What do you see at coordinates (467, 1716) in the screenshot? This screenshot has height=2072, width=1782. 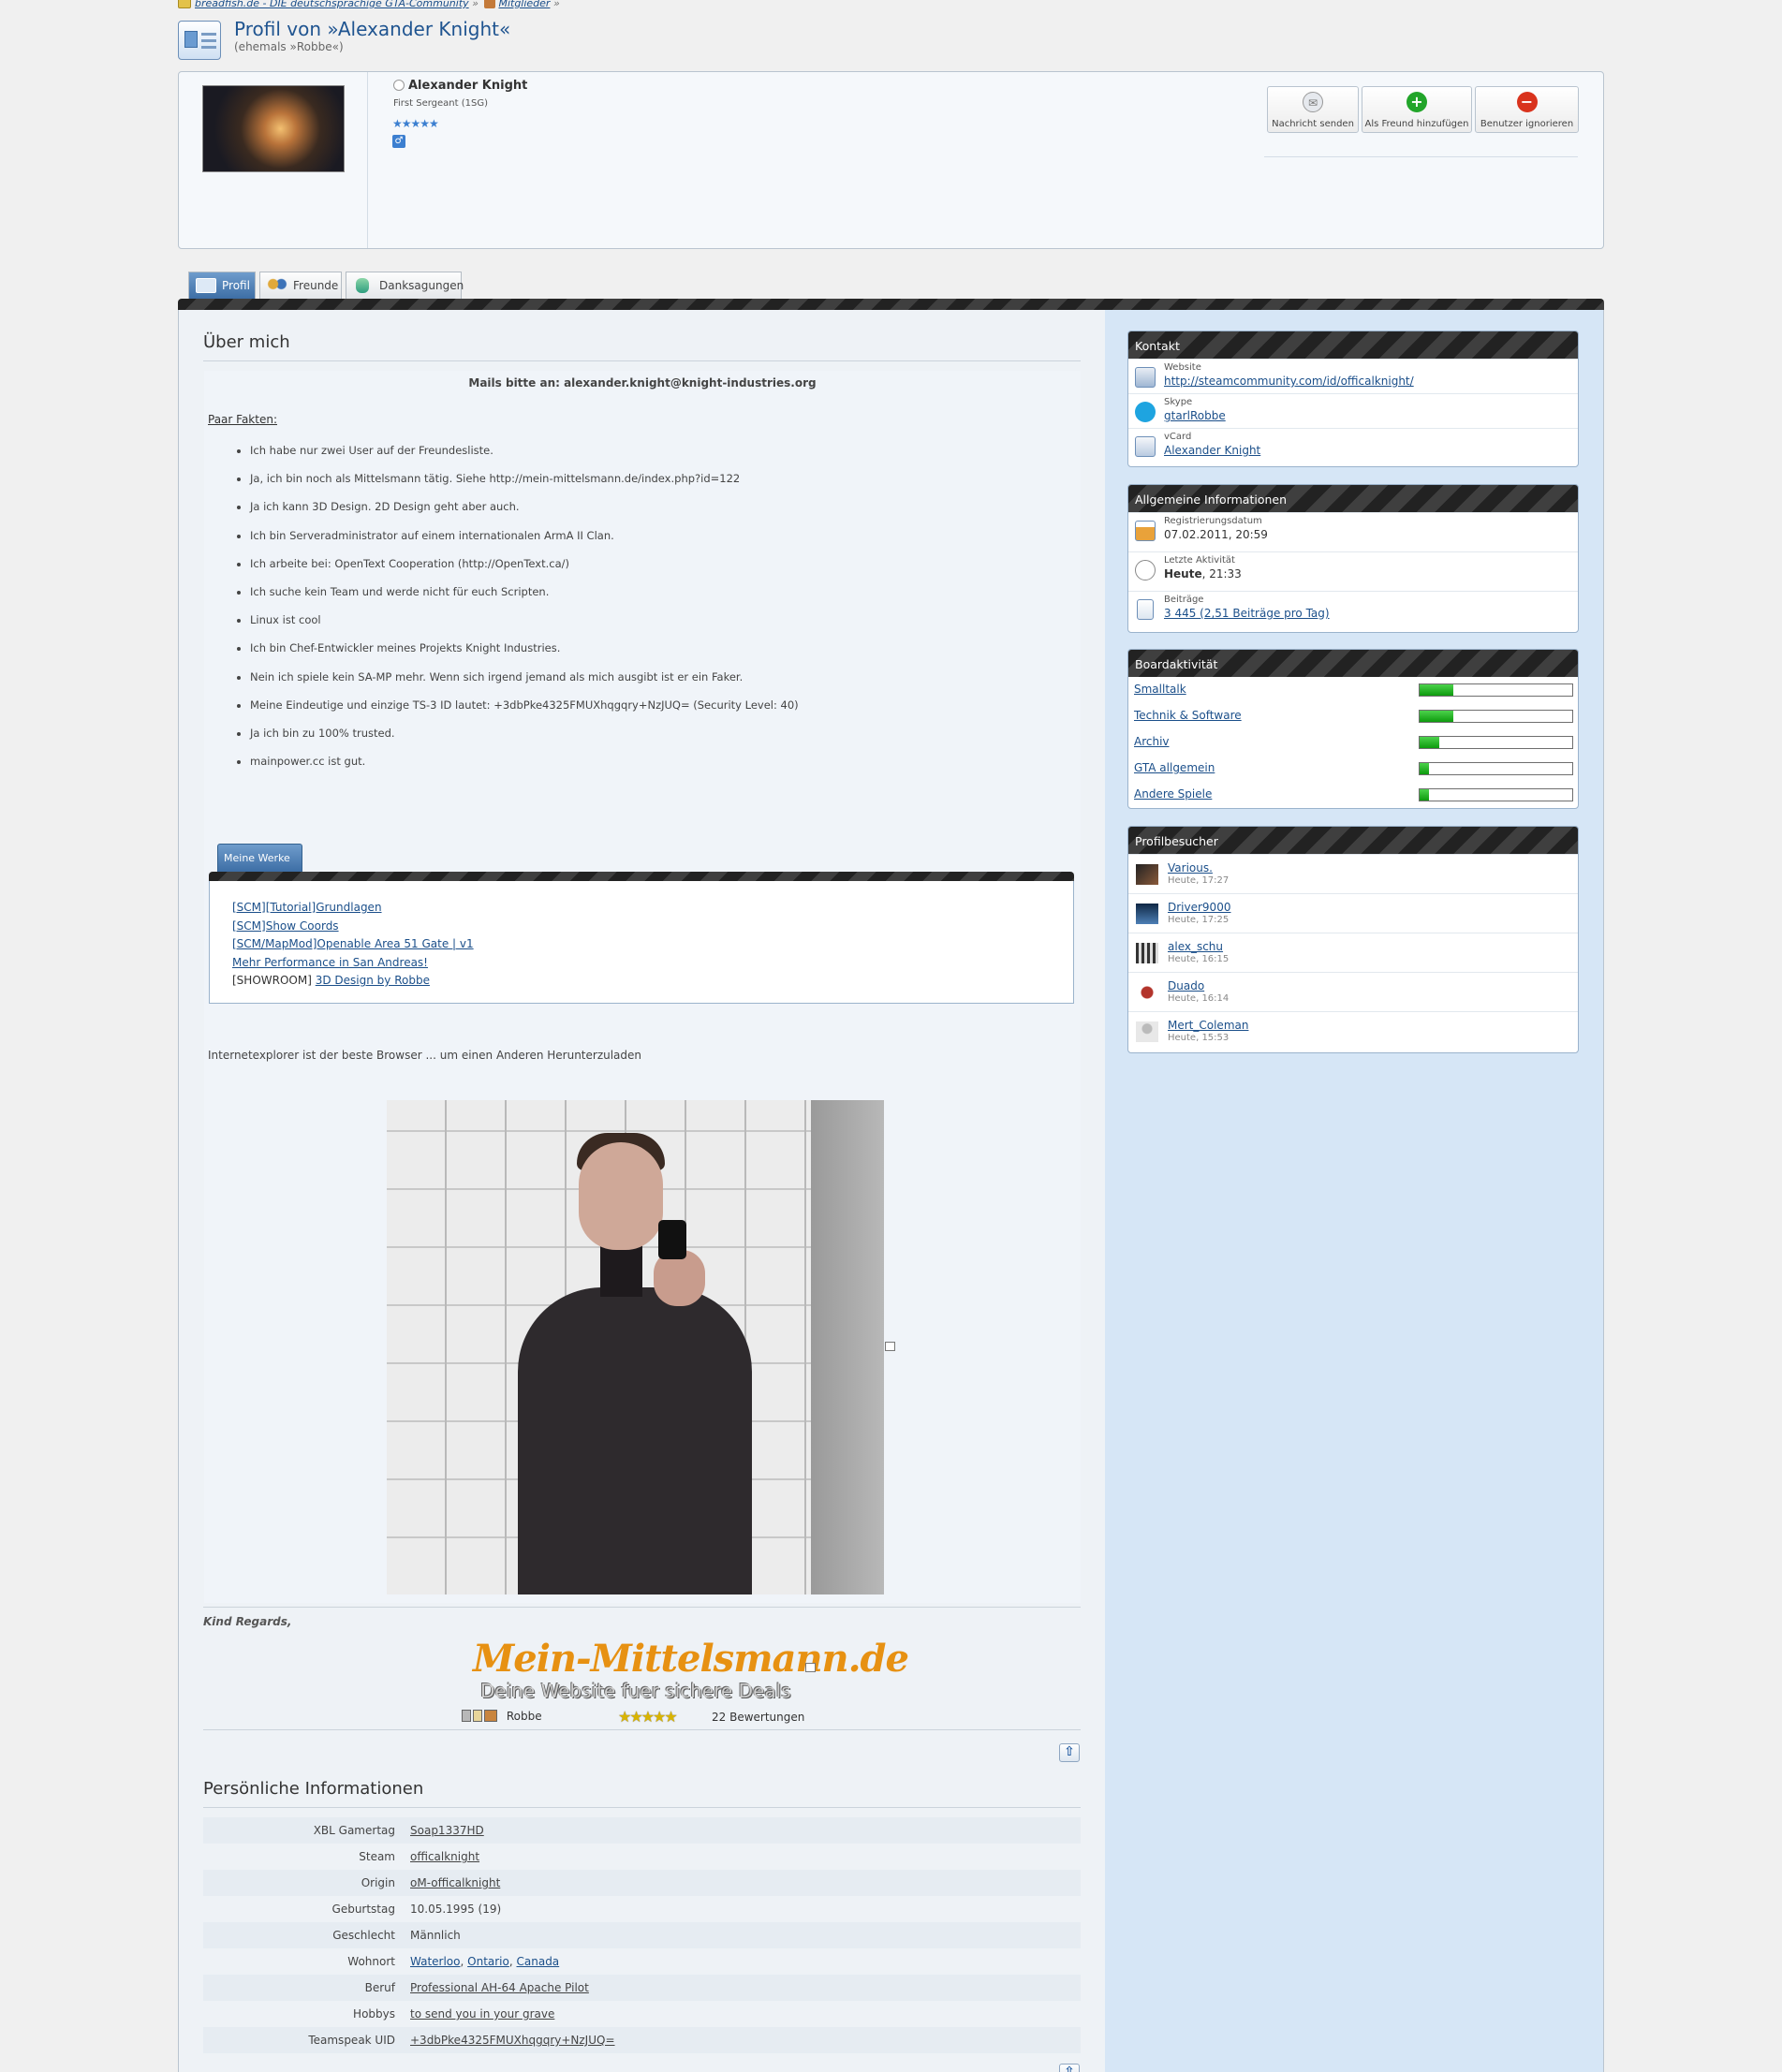 I see `phone-icon` at bounding box center [467, 1716].